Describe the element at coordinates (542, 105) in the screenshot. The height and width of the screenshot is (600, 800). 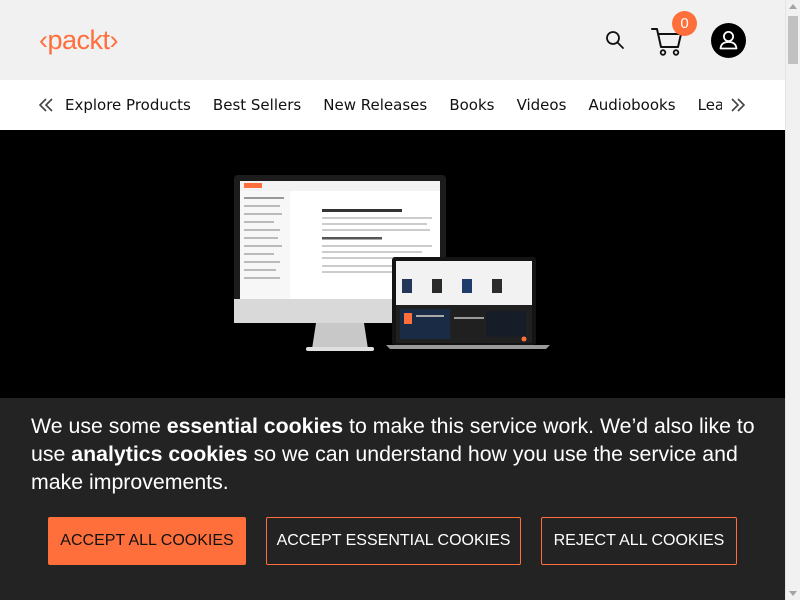
I see `nav-item-videos: Videos` at that location.